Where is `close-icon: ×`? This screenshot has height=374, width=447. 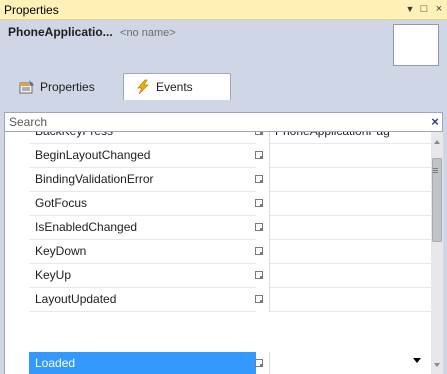
close-icon: × is located at coordinates (439, 9).